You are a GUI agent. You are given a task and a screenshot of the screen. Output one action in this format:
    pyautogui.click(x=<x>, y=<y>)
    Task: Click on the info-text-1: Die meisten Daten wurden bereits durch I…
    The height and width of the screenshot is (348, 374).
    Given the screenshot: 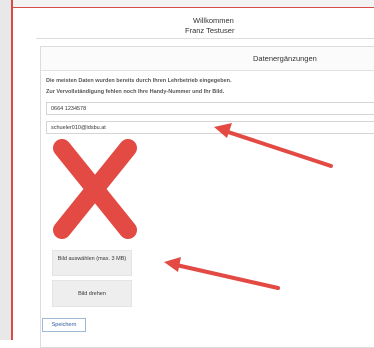 What is the action you would take?
    pyautogui.click(x=139, y=81)
    